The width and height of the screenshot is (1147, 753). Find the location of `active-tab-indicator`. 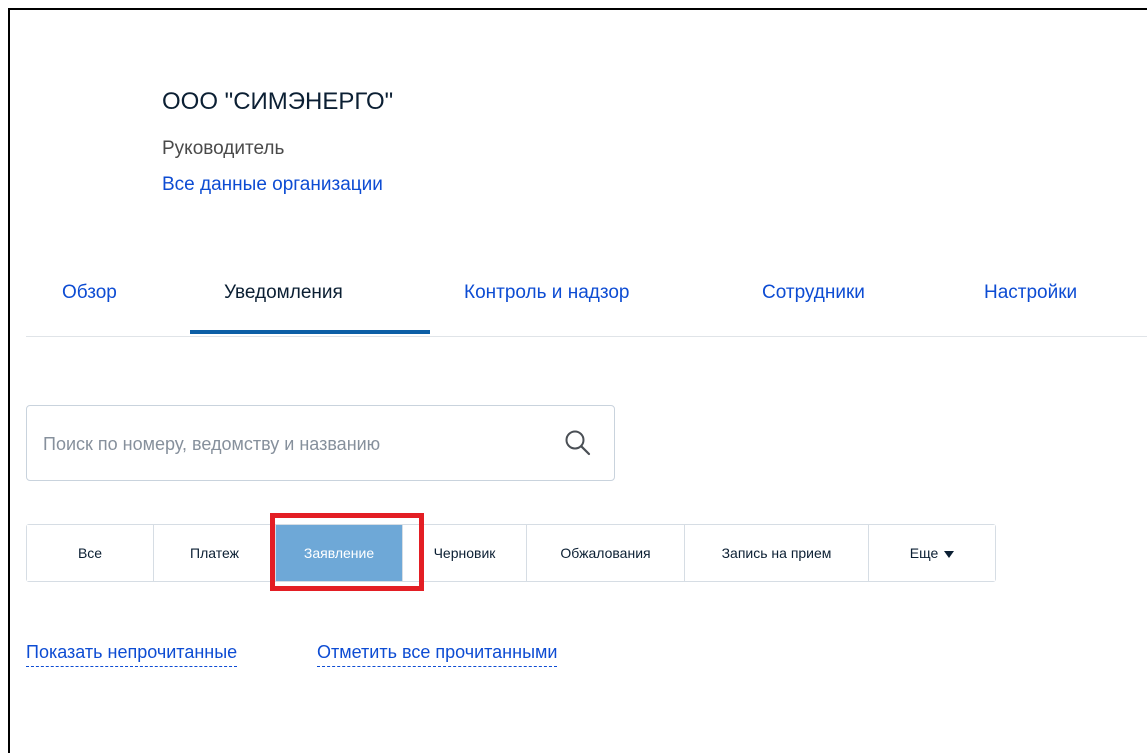

active-tab-indicator is located at coordinates (310, 332).